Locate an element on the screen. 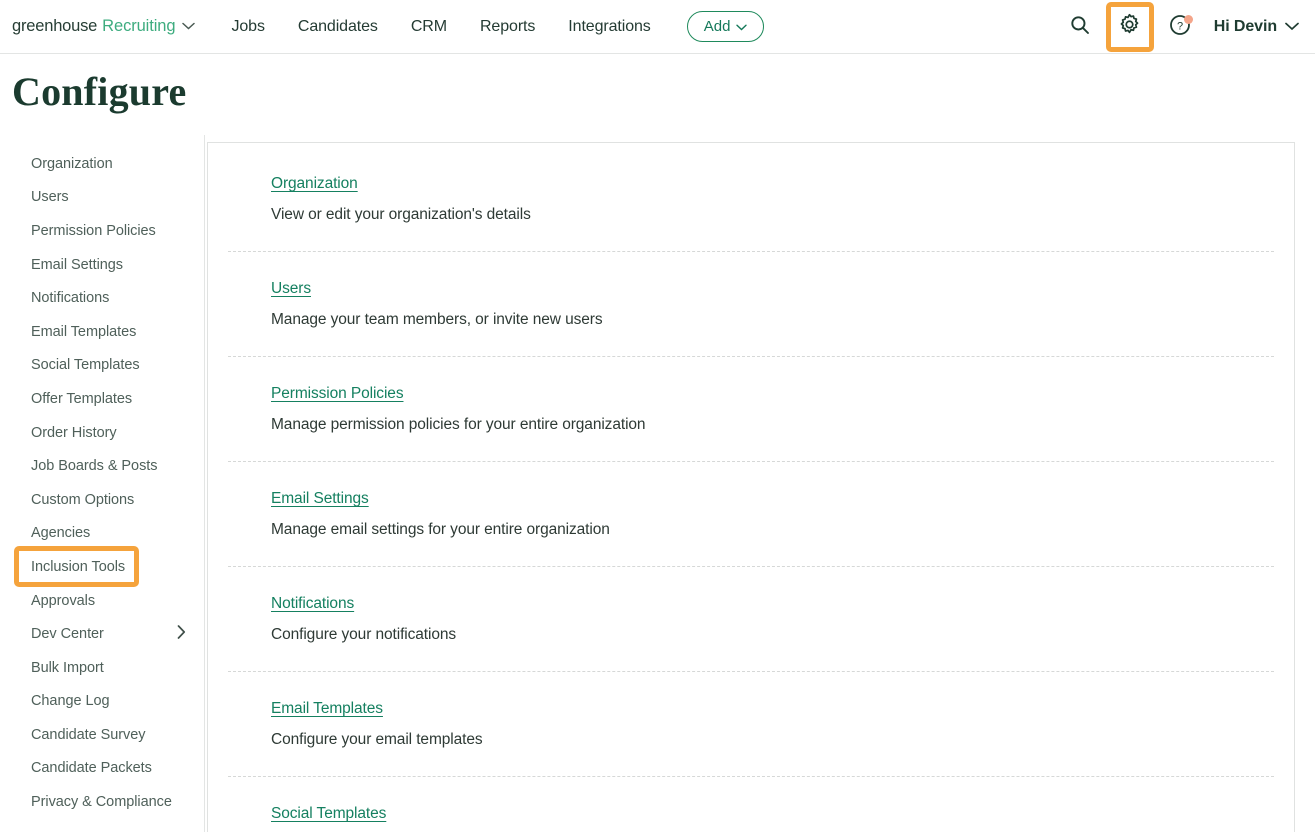 This screenshot has width=1315, height=834. sidebar-item-social-templates: Social Templates is located at coordinates (102, 366).